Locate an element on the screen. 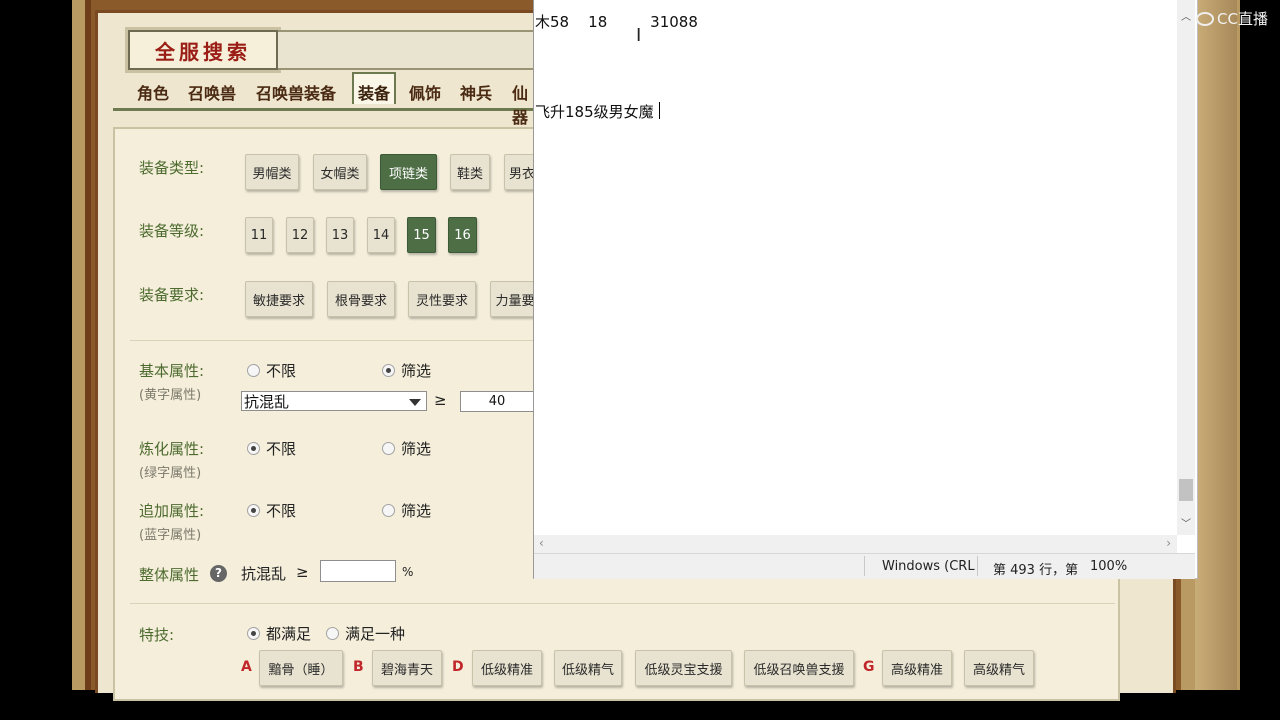  extra-unlimited-radio: 不限 is located at coordinates (271, 510).